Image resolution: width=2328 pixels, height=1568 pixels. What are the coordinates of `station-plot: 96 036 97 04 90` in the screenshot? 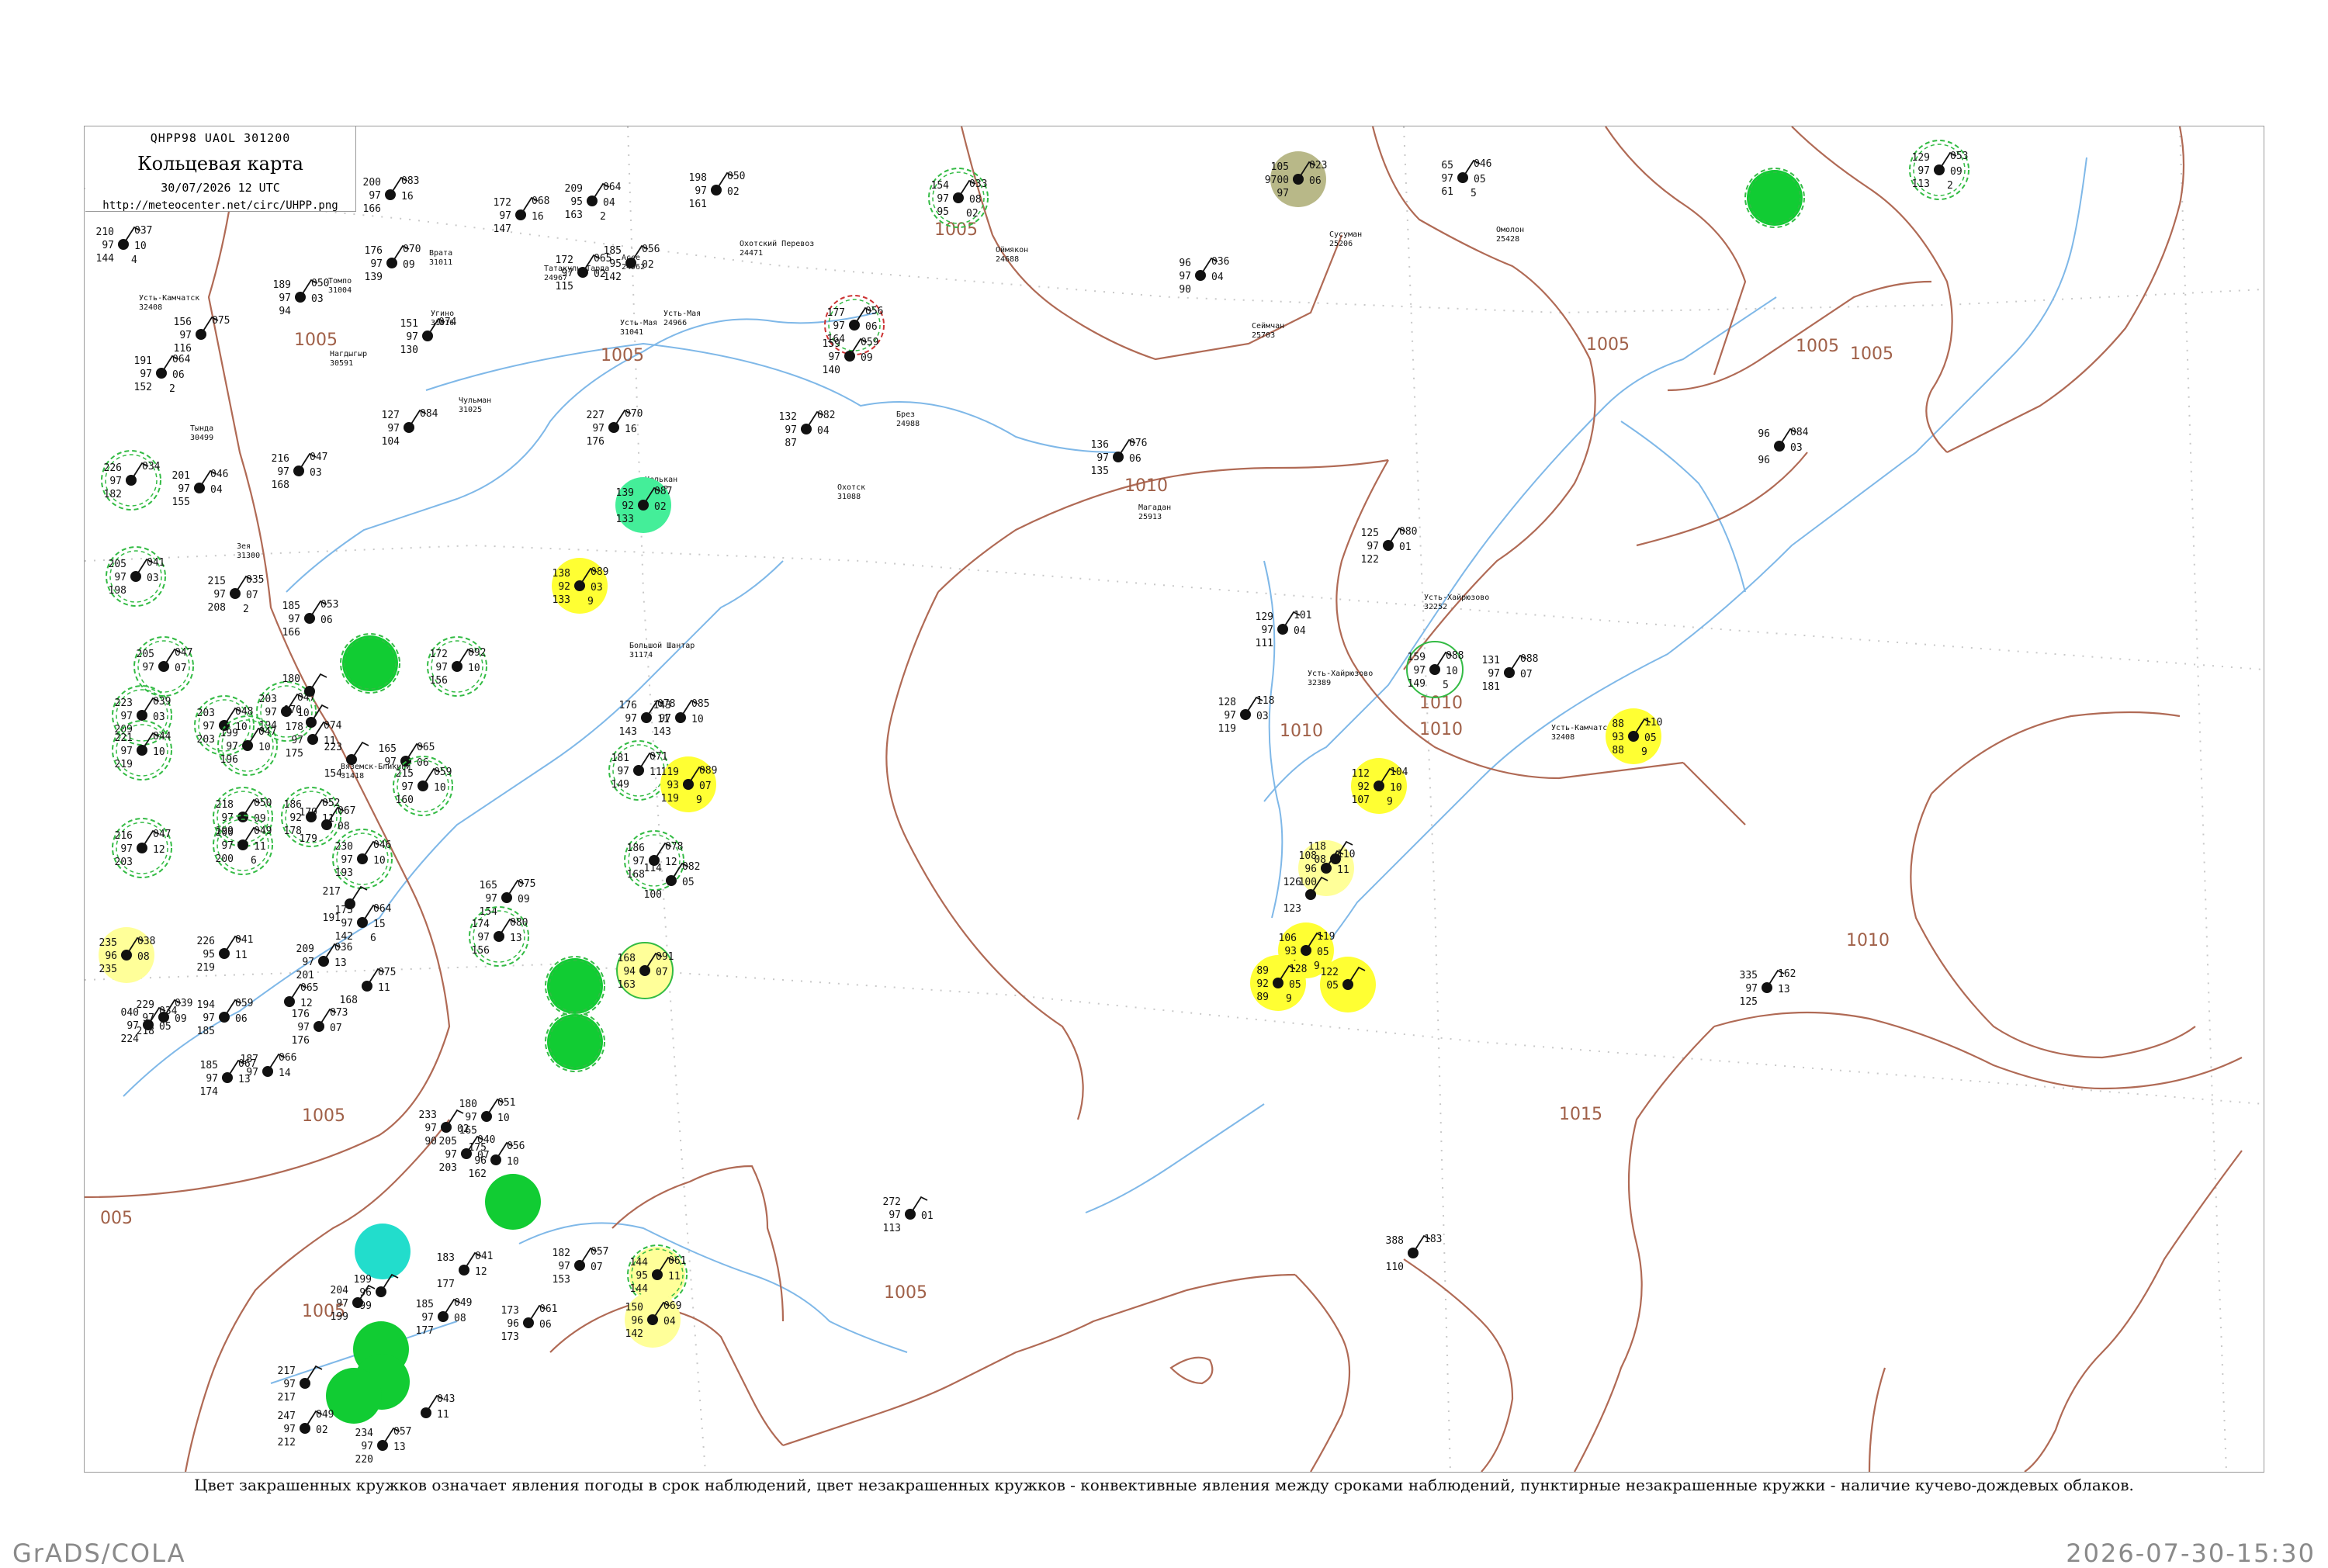 It's located at (1204, 276).